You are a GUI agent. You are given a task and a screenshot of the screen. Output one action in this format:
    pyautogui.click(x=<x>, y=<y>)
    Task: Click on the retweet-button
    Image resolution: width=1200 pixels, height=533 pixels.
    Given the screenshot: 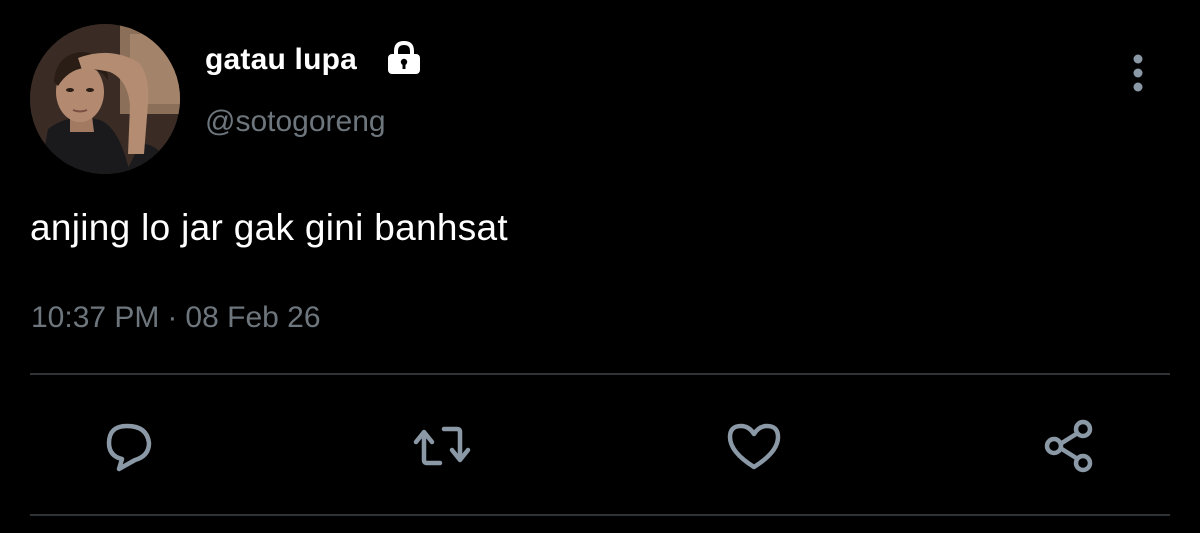 What is the action you would take?
    pyautogui.click(x=442, y=446)
    